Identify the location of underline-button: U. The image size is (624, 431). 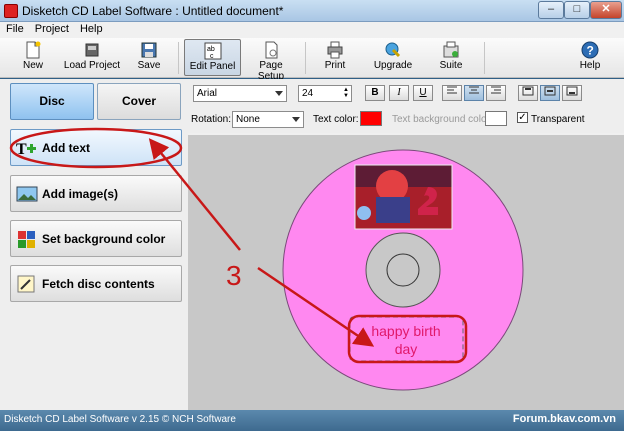
(423, 93).